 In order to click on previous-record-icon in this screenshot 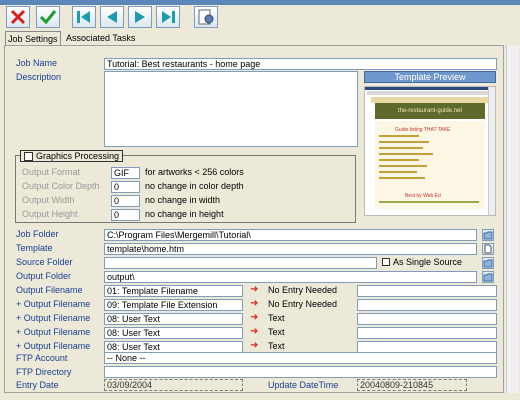, I will do `click(112, 17)`.